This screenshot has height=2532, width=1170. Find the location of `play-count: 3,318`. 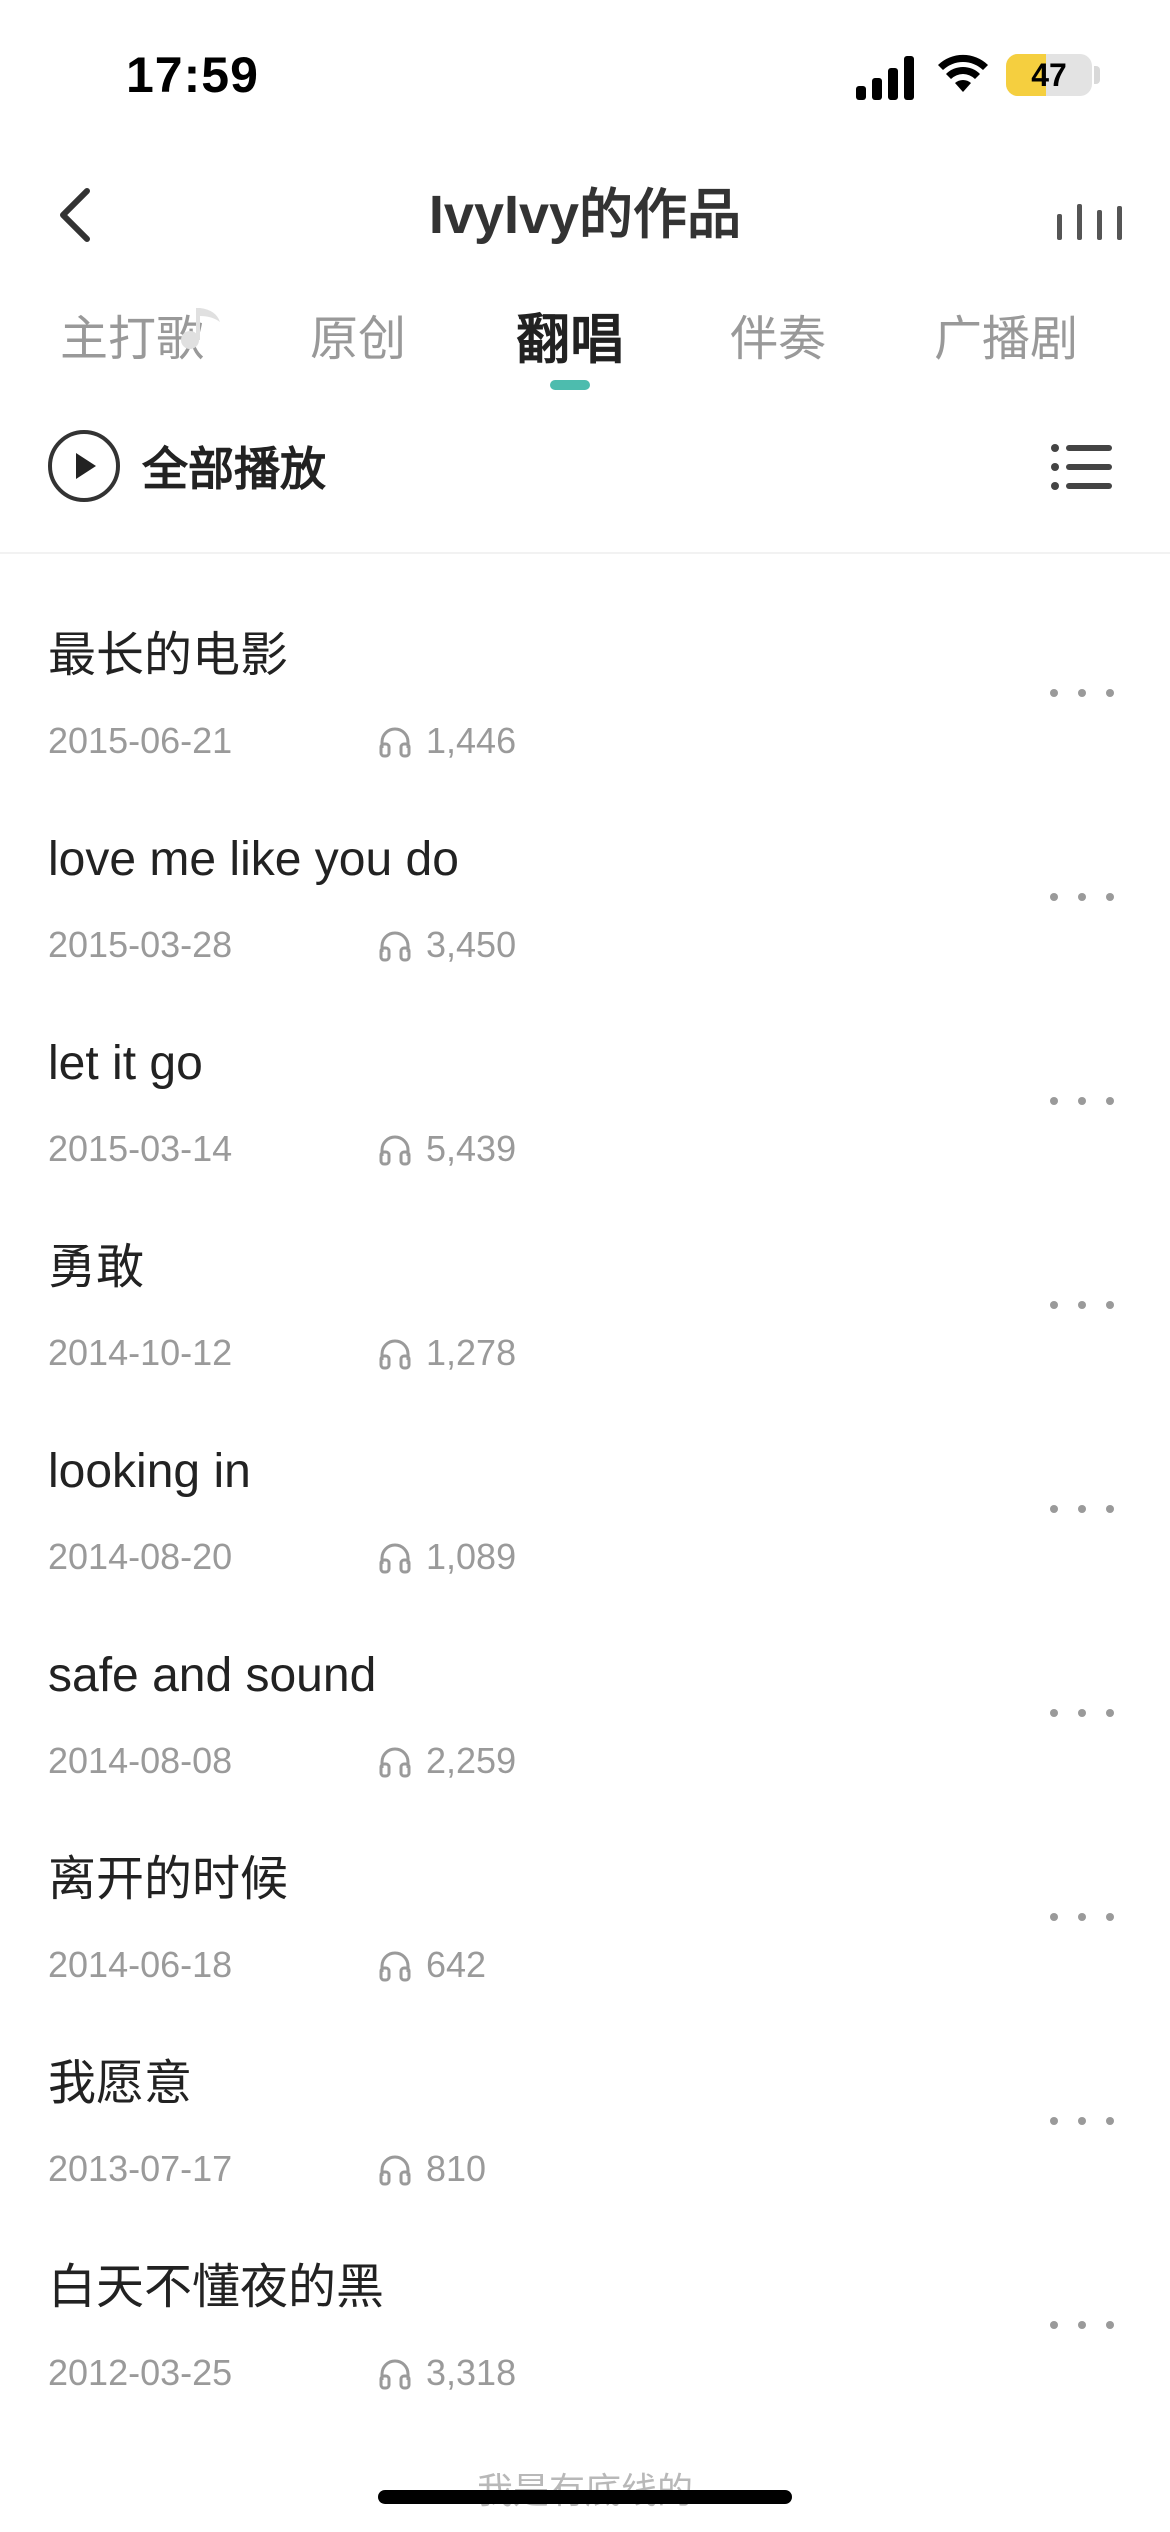

play-count: 3,318 is located at coordinates (471, 2372).